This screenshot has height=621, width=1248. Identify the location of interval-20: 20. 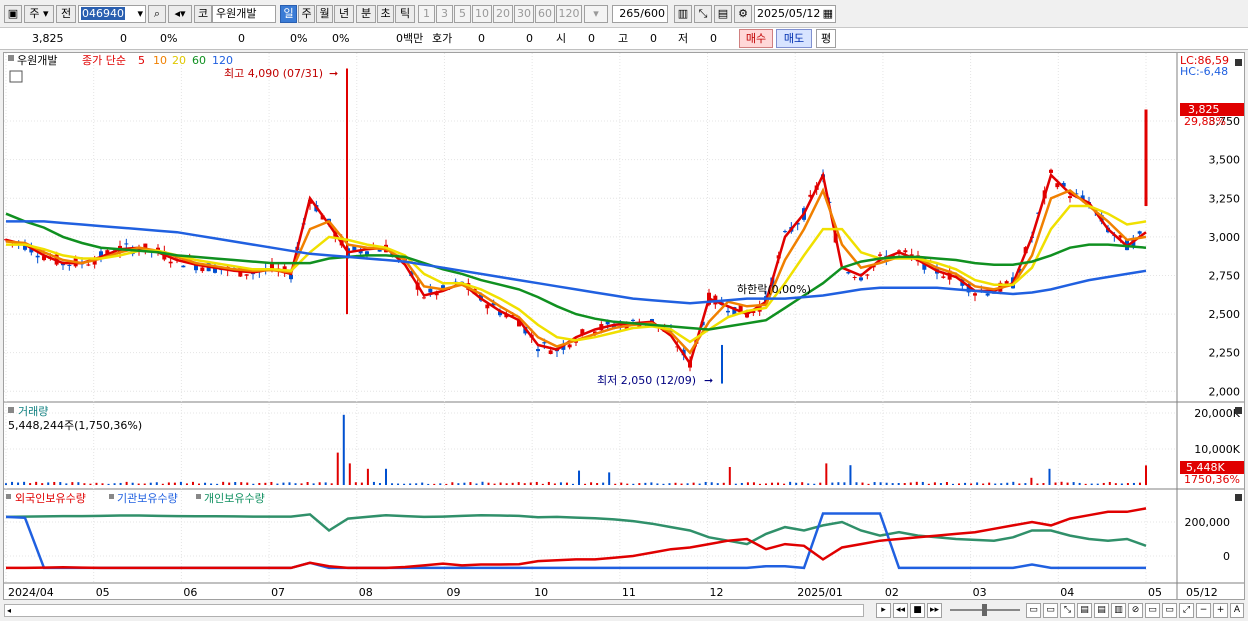
(503, 14).